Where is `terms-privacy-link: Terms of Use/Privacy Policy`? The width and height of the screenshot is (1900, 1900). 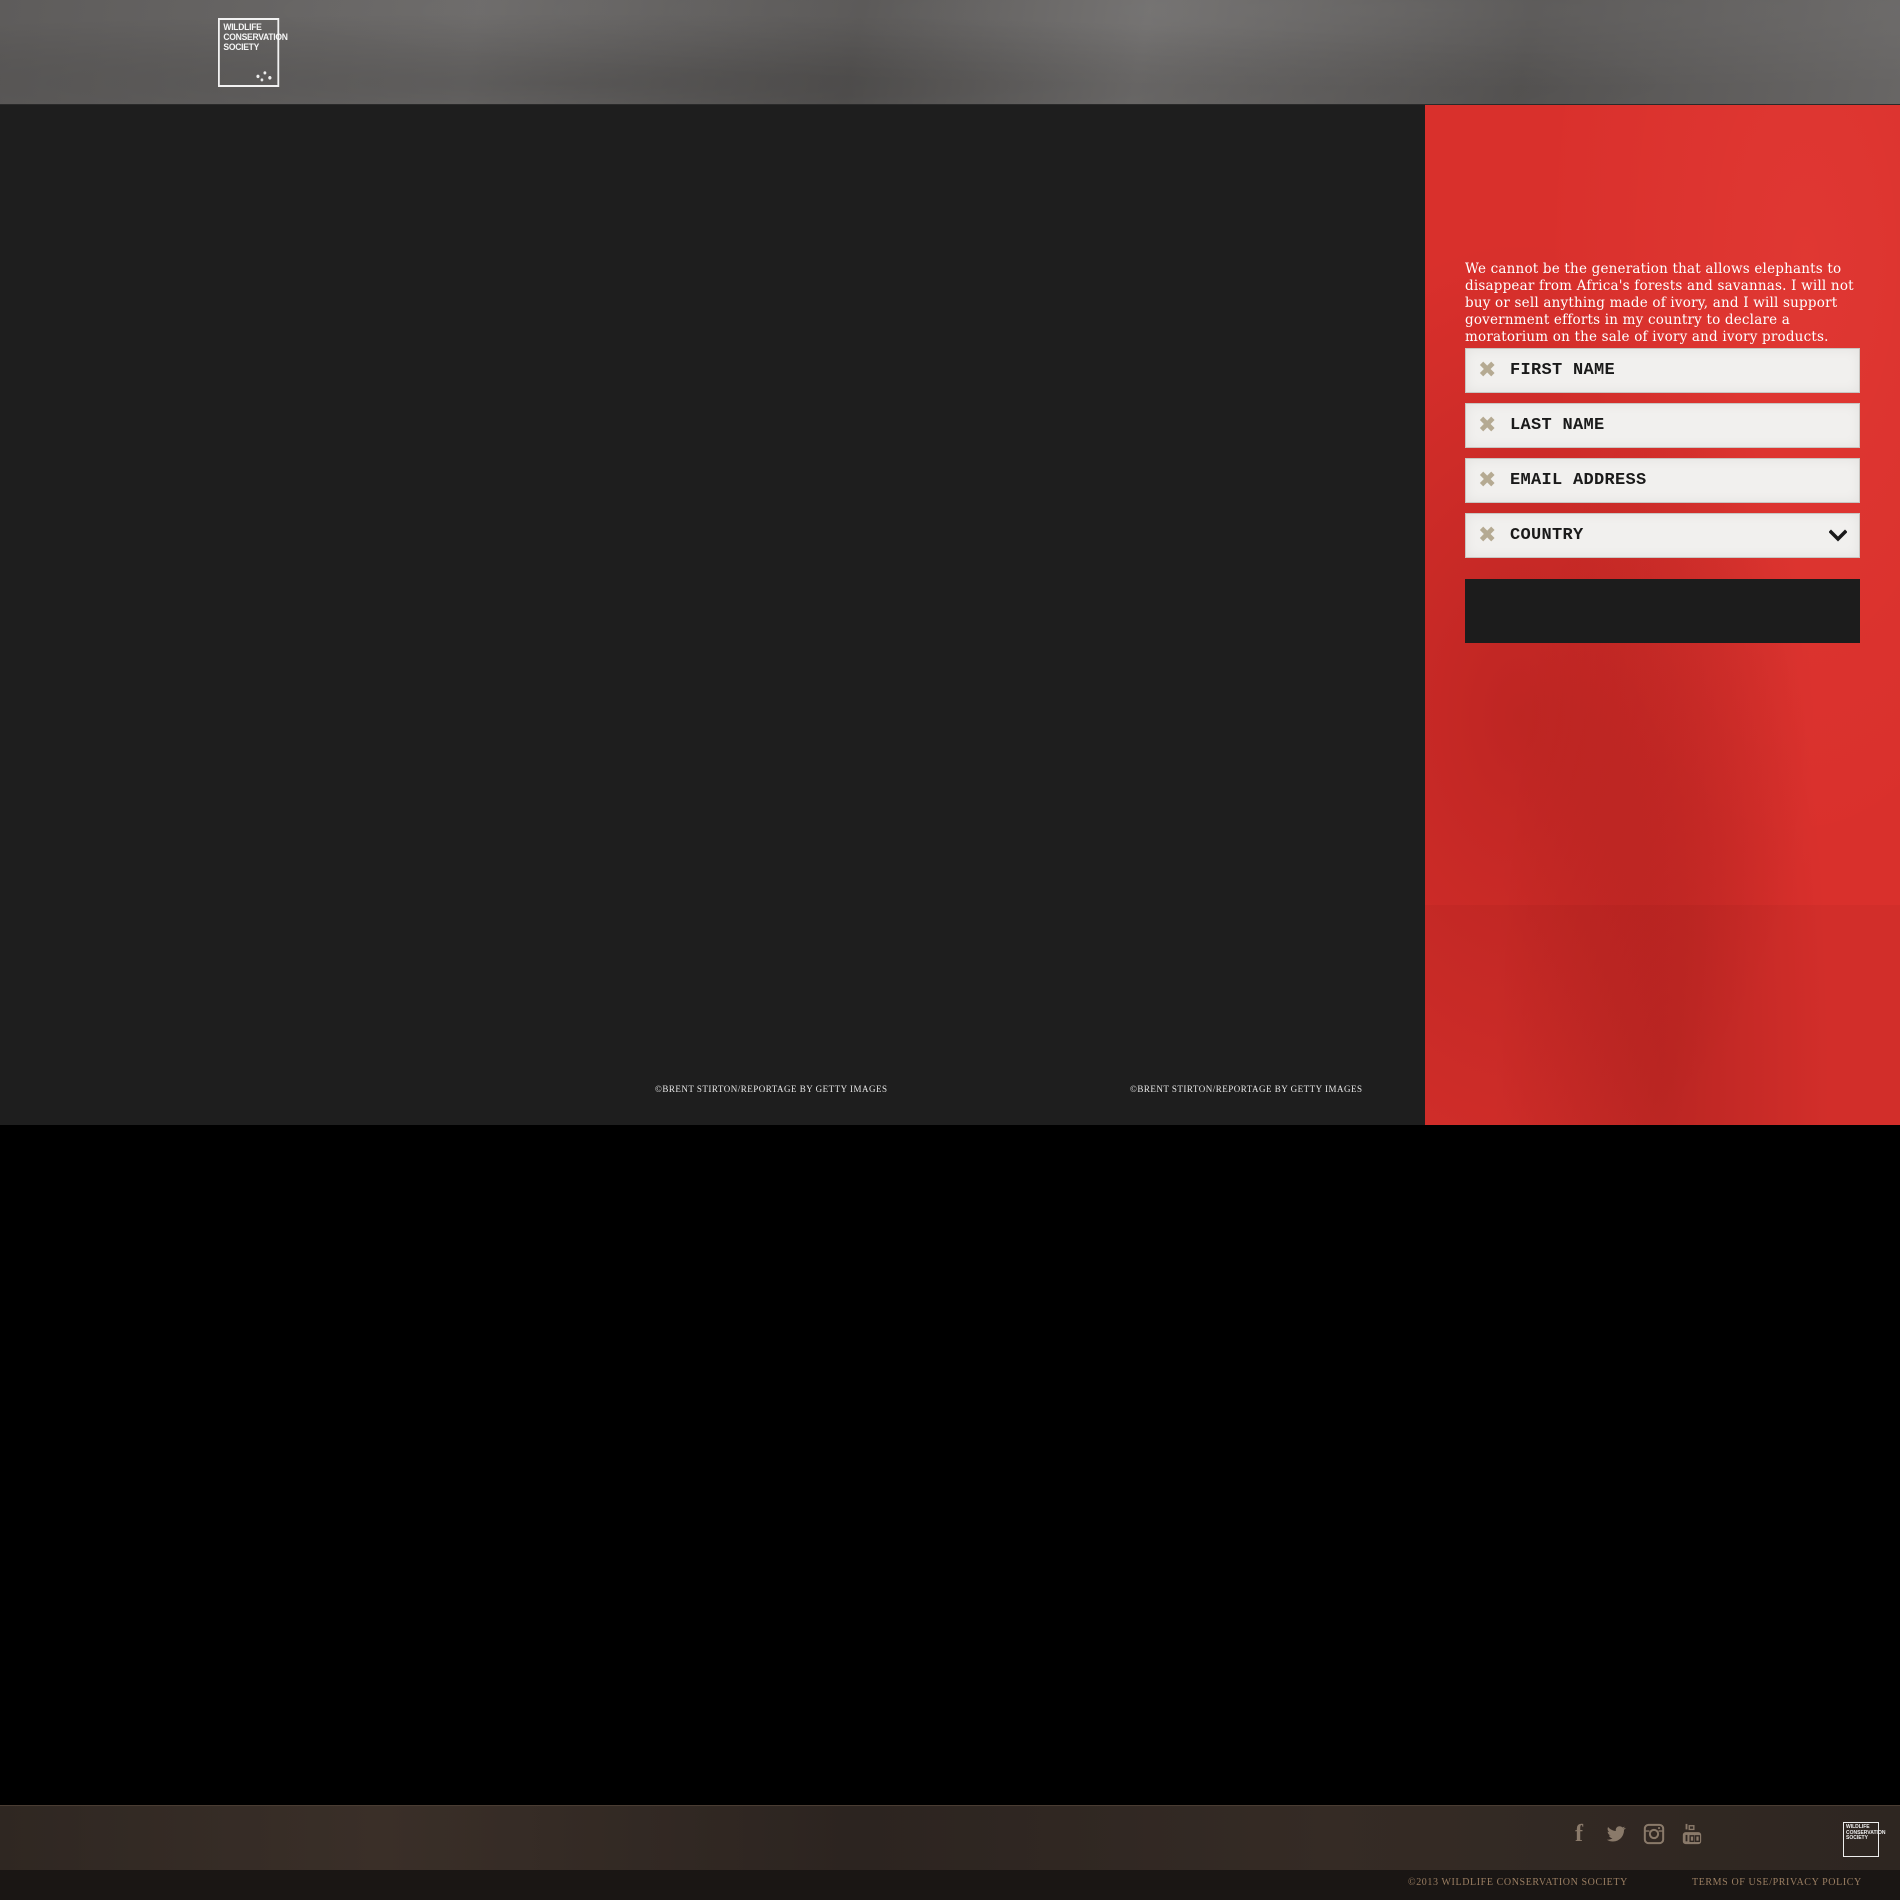 terms-privacy-link: Terms of Use/Privacy Policy is located at coordinates (1777, 1882).